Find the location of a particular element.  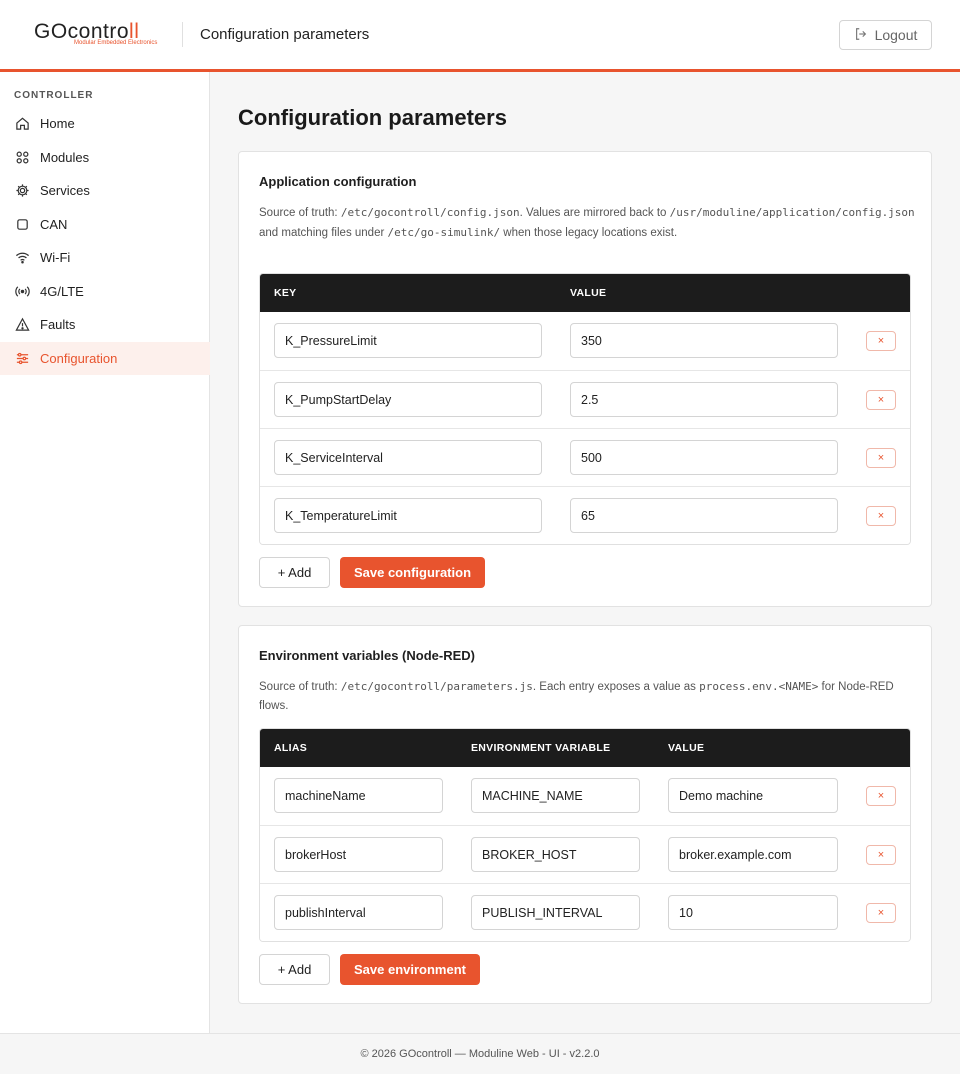

key-input: K_ServiceInterval is located at coordinates (408, 457).